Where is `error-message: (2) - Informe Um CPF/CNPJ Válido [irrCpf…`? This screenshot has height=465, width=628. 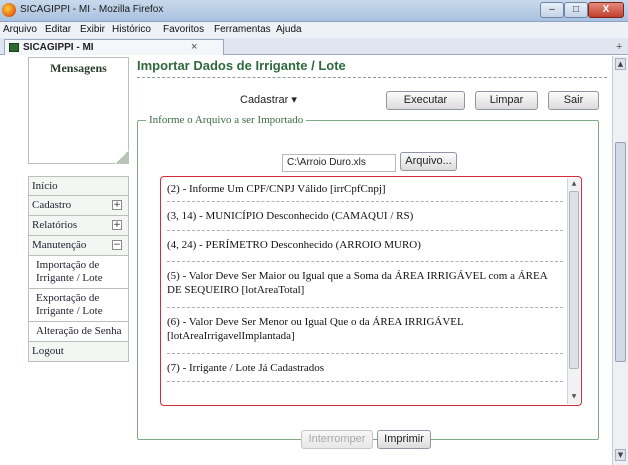
error-message: (2) - Informe Um CPF/CNPJ Válido [irrCpf… is located at coordinates (276, 189).